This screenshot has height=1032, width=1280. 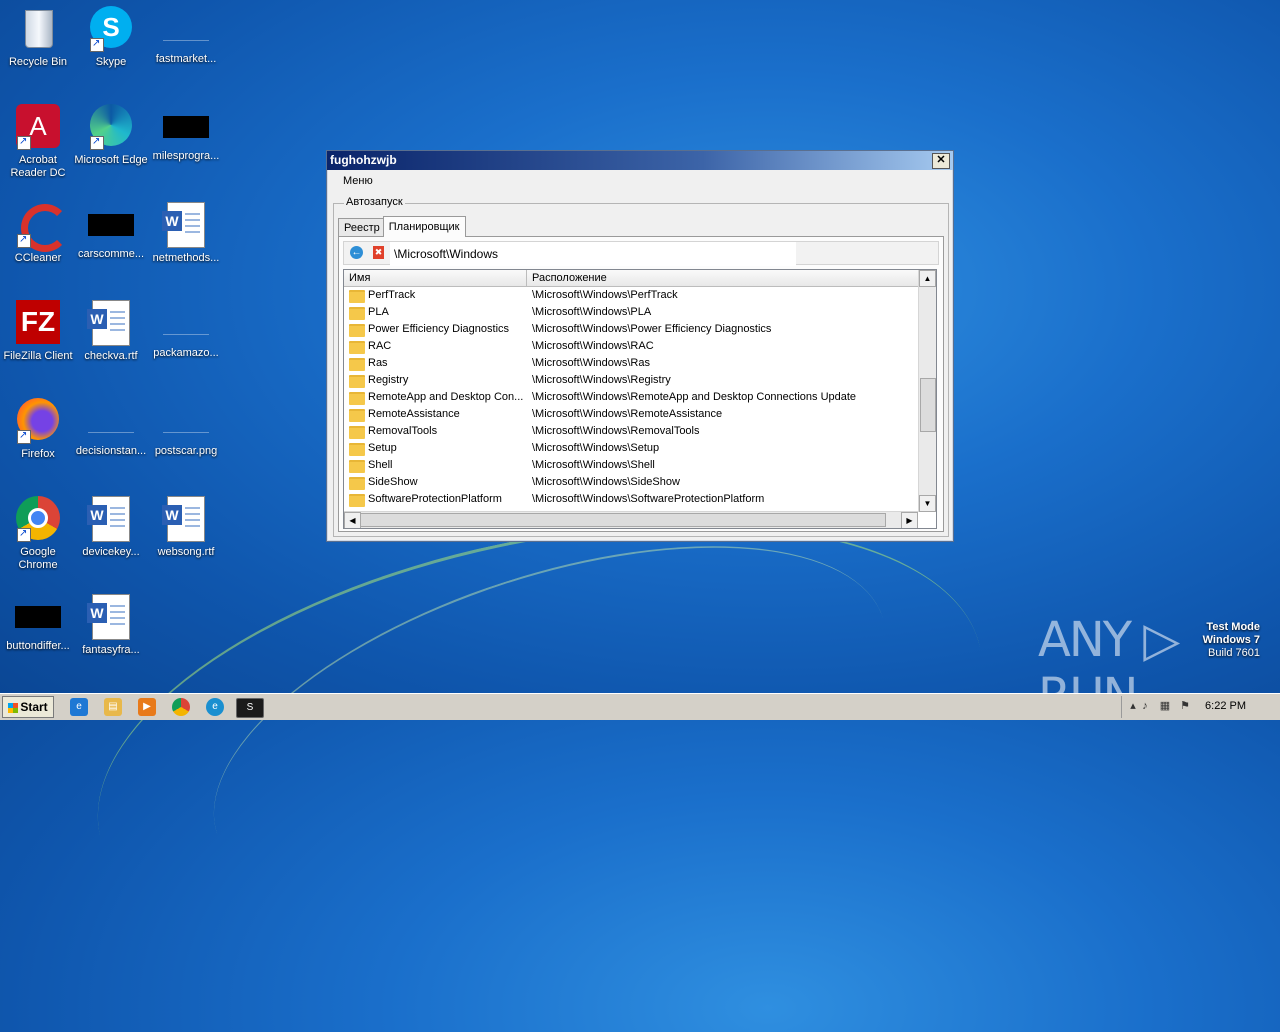 I want to click on tab-strip: Реестр Планировщик, so click(x=402, y=226).